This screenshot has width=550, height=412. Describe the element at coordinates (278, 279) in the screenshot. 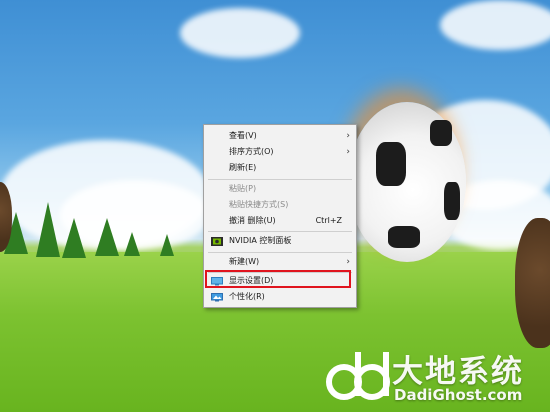

I see `highlight-box-display-settings` at that location.